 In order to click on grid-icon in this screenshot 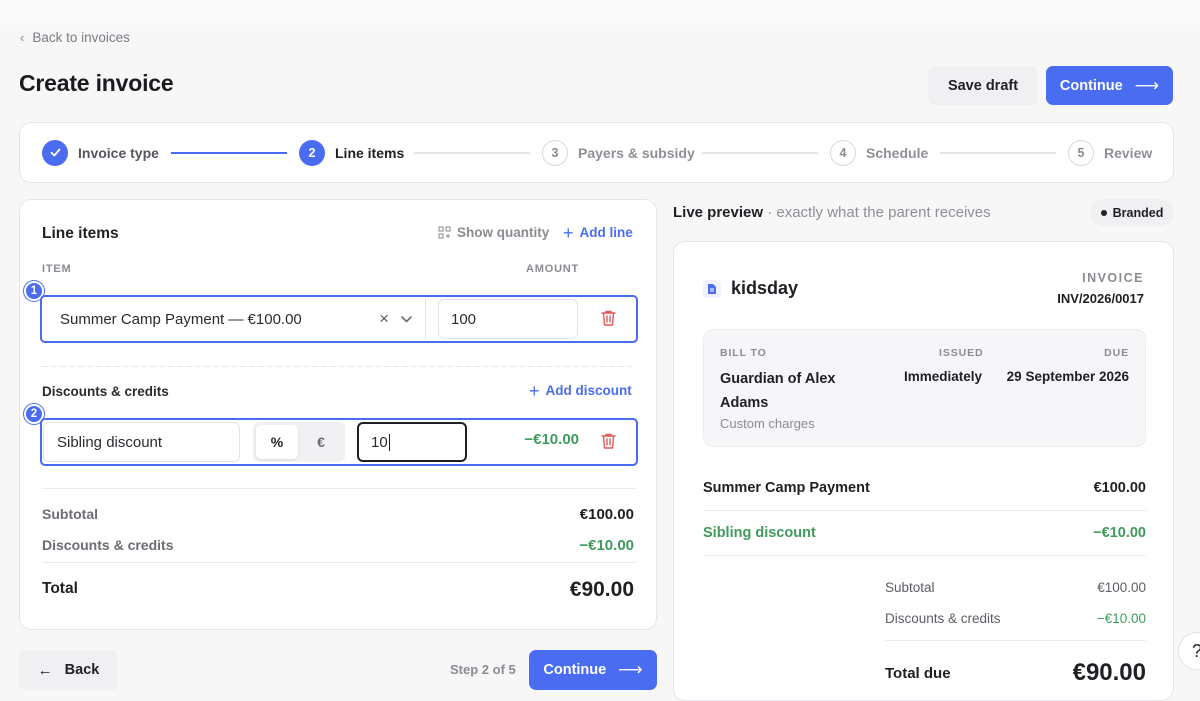, I will do `click(444, 232)`.